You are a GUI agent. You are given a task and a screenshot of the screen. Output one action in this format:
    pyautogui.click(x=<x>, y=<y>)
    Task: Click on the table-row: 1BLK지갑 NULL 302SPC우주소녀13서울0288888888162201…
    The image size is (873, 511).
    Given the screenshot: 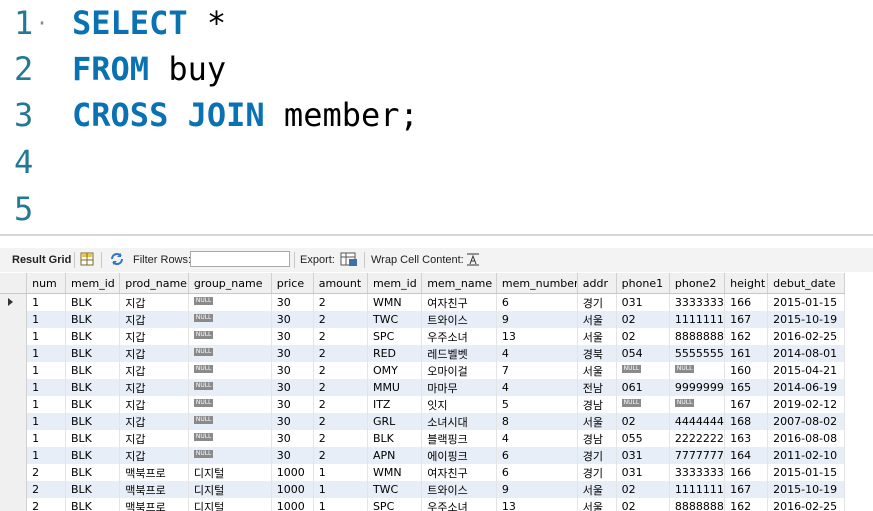 What is the action you would take?
    pyautogui.click(x=422, y=336)
    